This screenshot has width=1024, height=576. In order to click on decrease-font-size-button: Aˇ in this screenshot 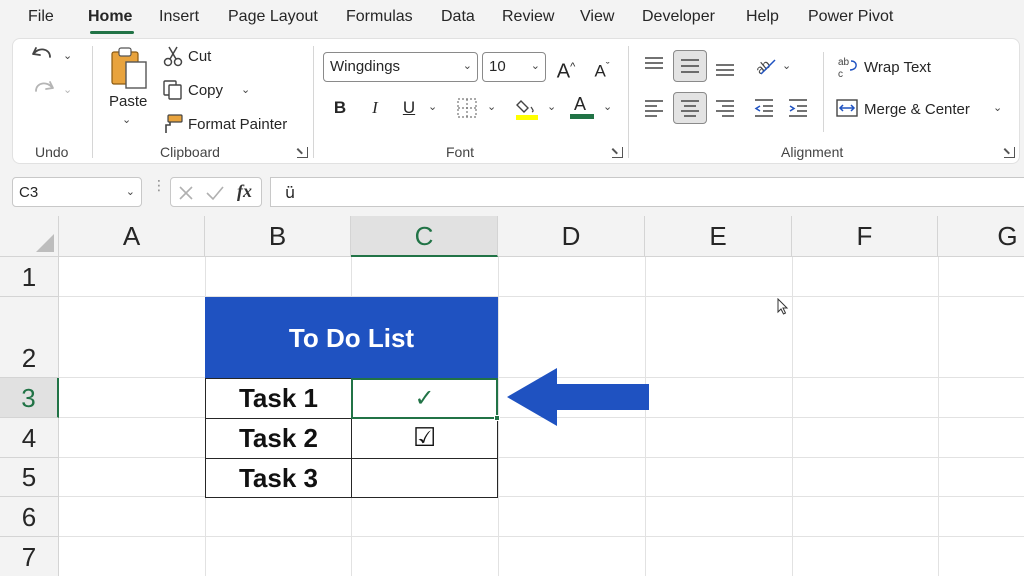, I will do `click(602, 67)`.